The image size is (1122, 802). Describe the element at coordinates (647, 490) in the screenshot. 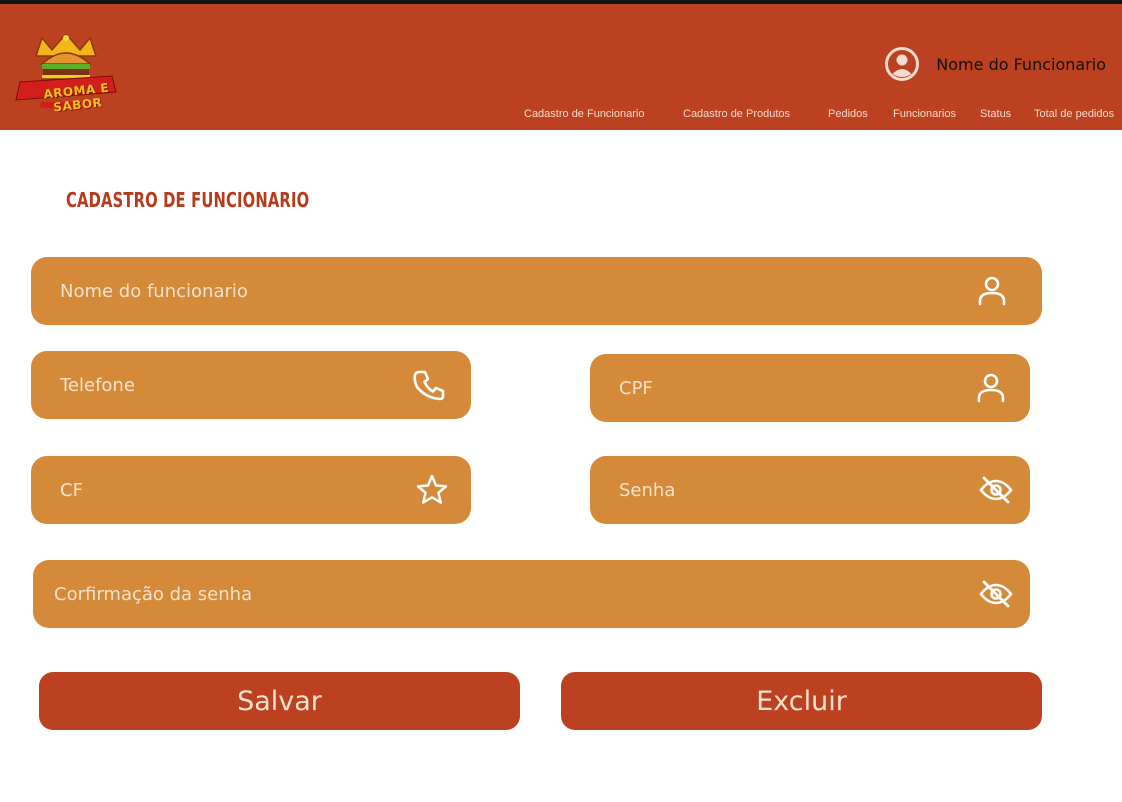

I see `password-placeholder: Senha` at that location.